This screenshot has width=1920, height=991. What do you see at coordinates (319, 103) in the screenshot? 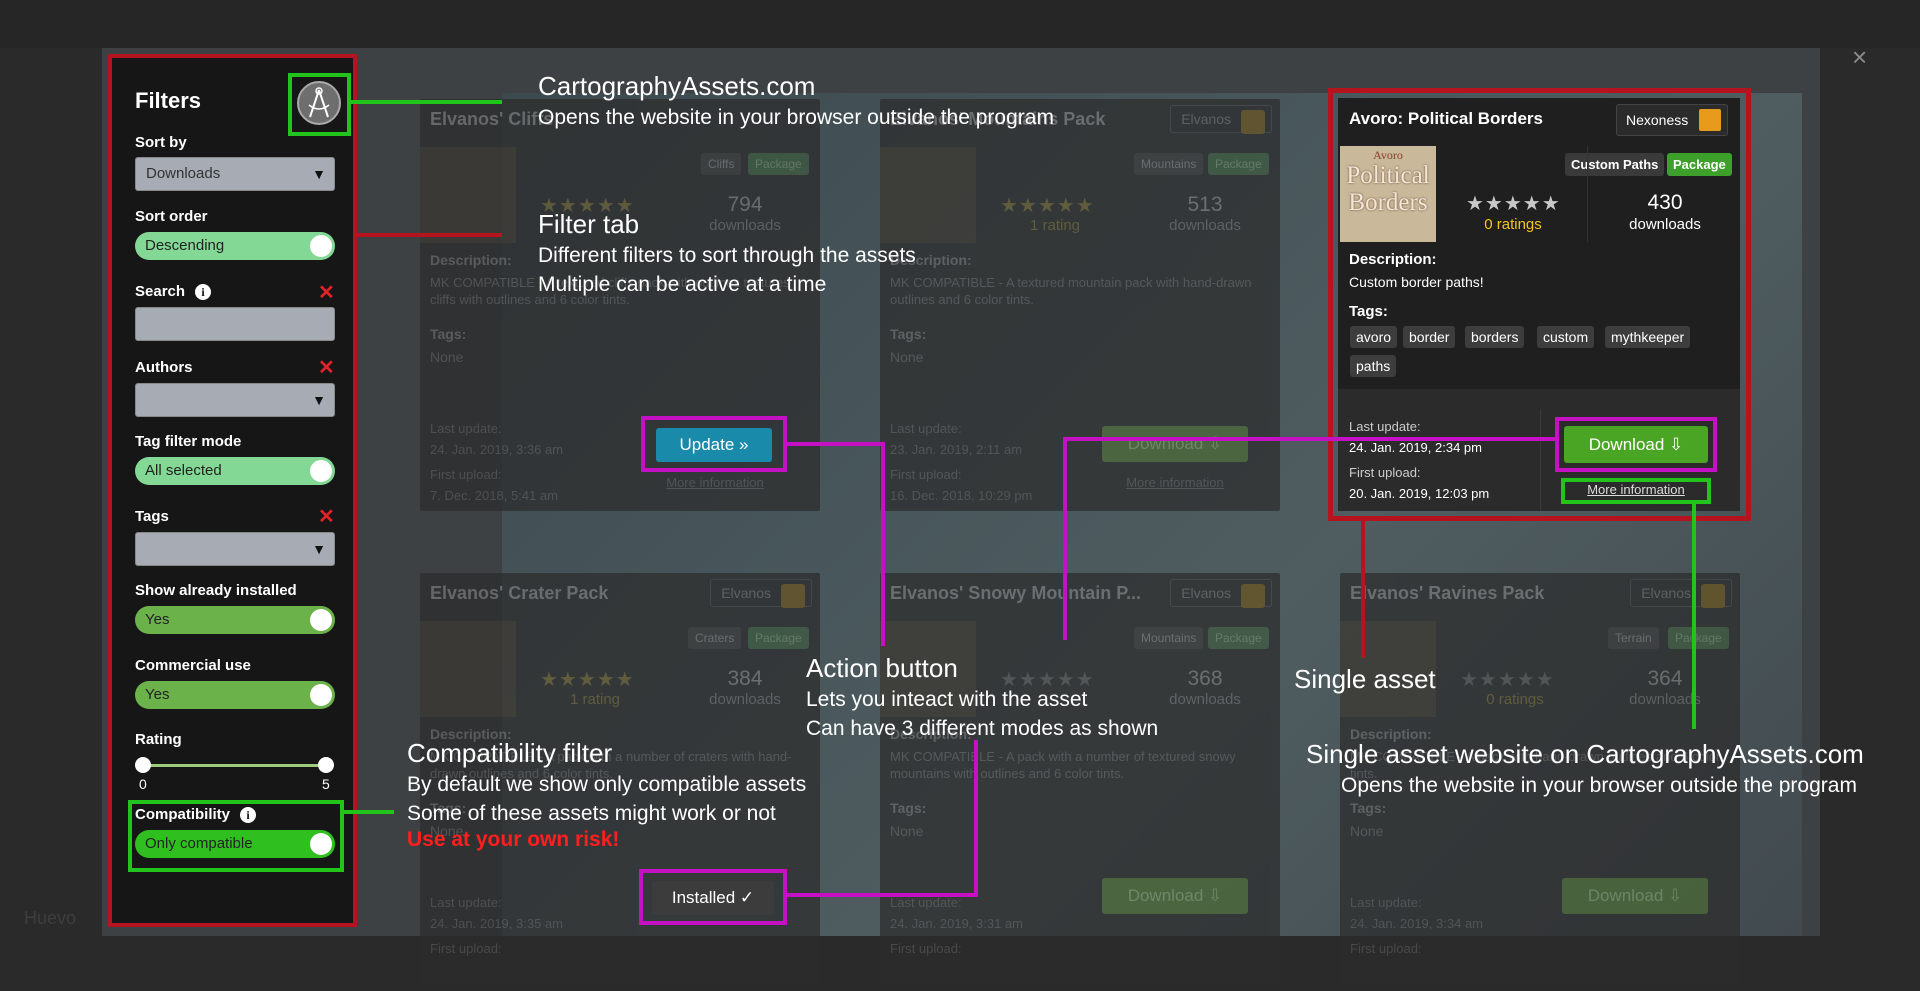
I see `compass-logo-icon` at bounding box center [319, 103].